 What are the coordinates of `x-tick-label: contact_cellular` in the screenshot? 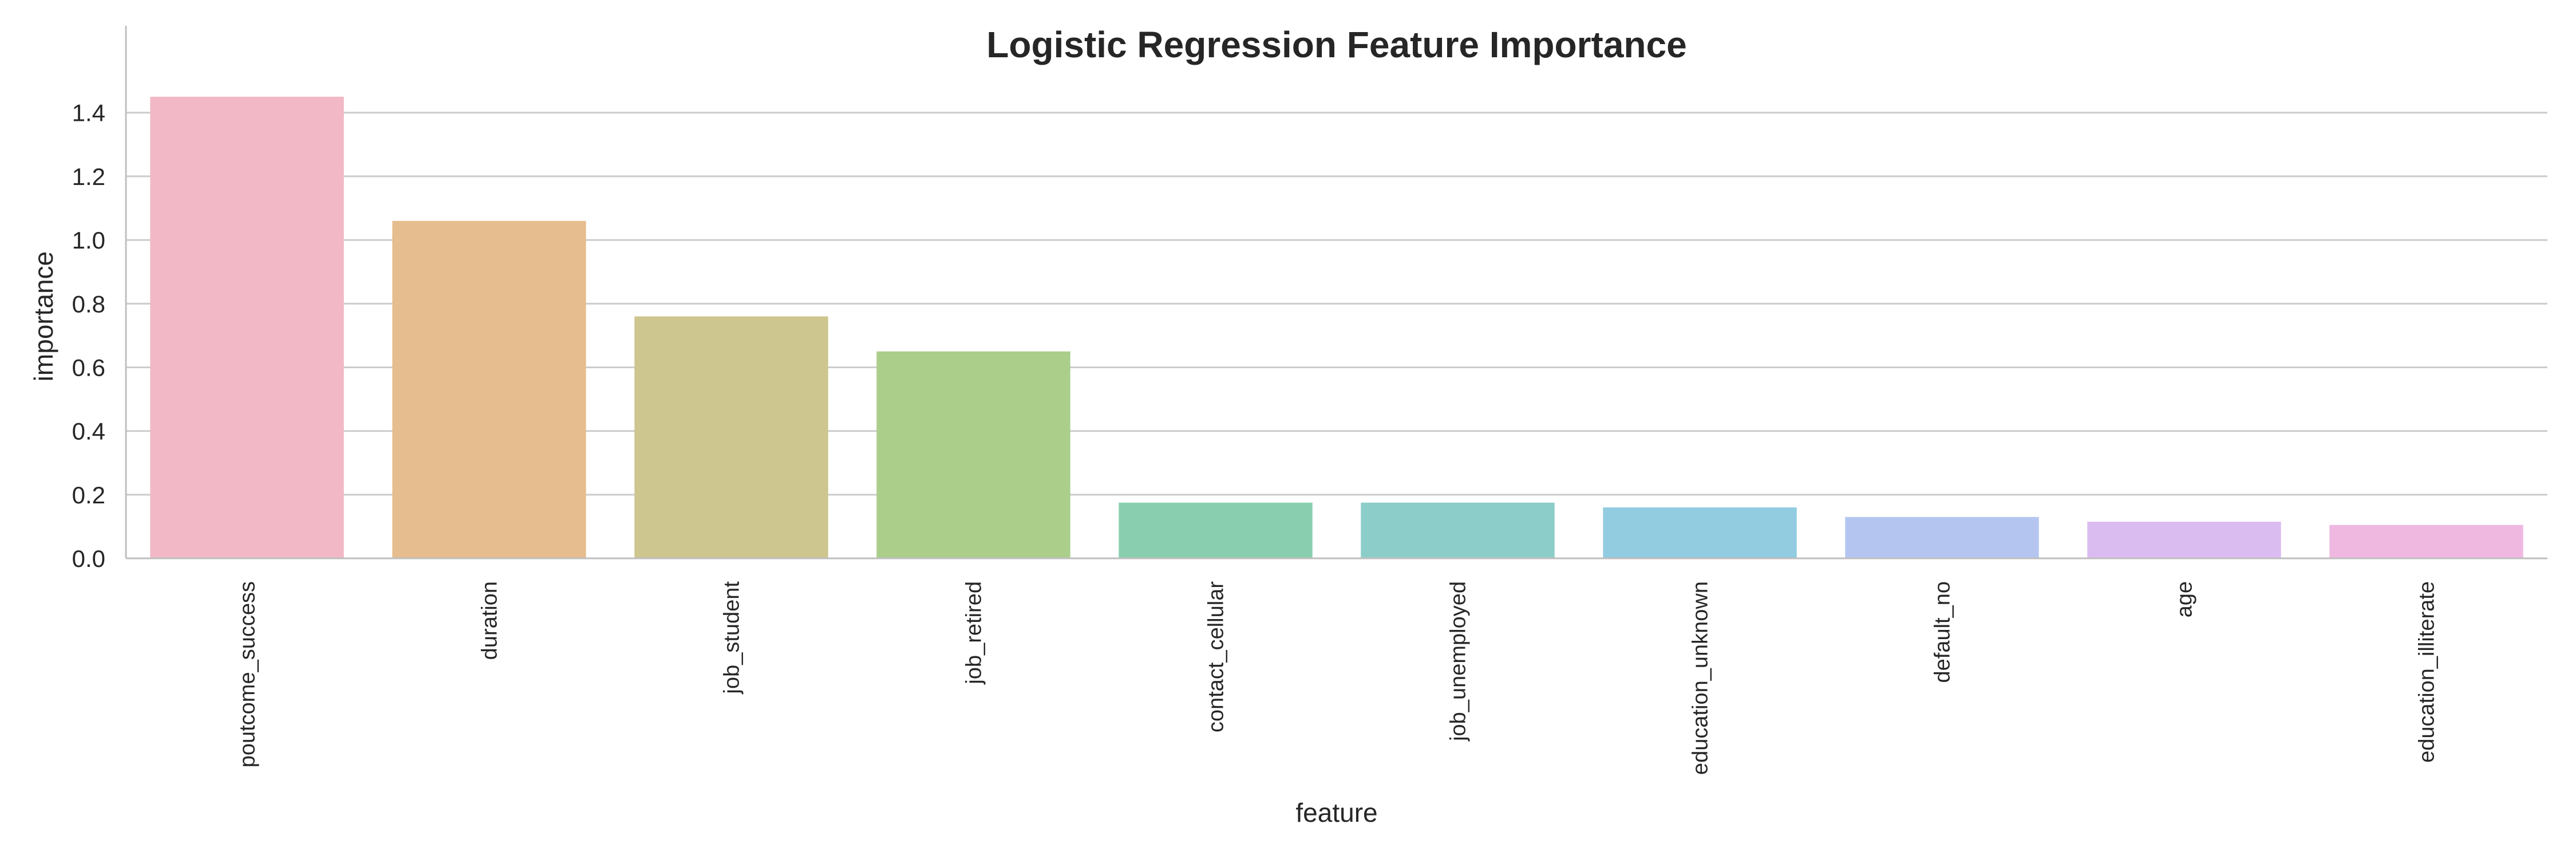 It's located at (1216, 656).